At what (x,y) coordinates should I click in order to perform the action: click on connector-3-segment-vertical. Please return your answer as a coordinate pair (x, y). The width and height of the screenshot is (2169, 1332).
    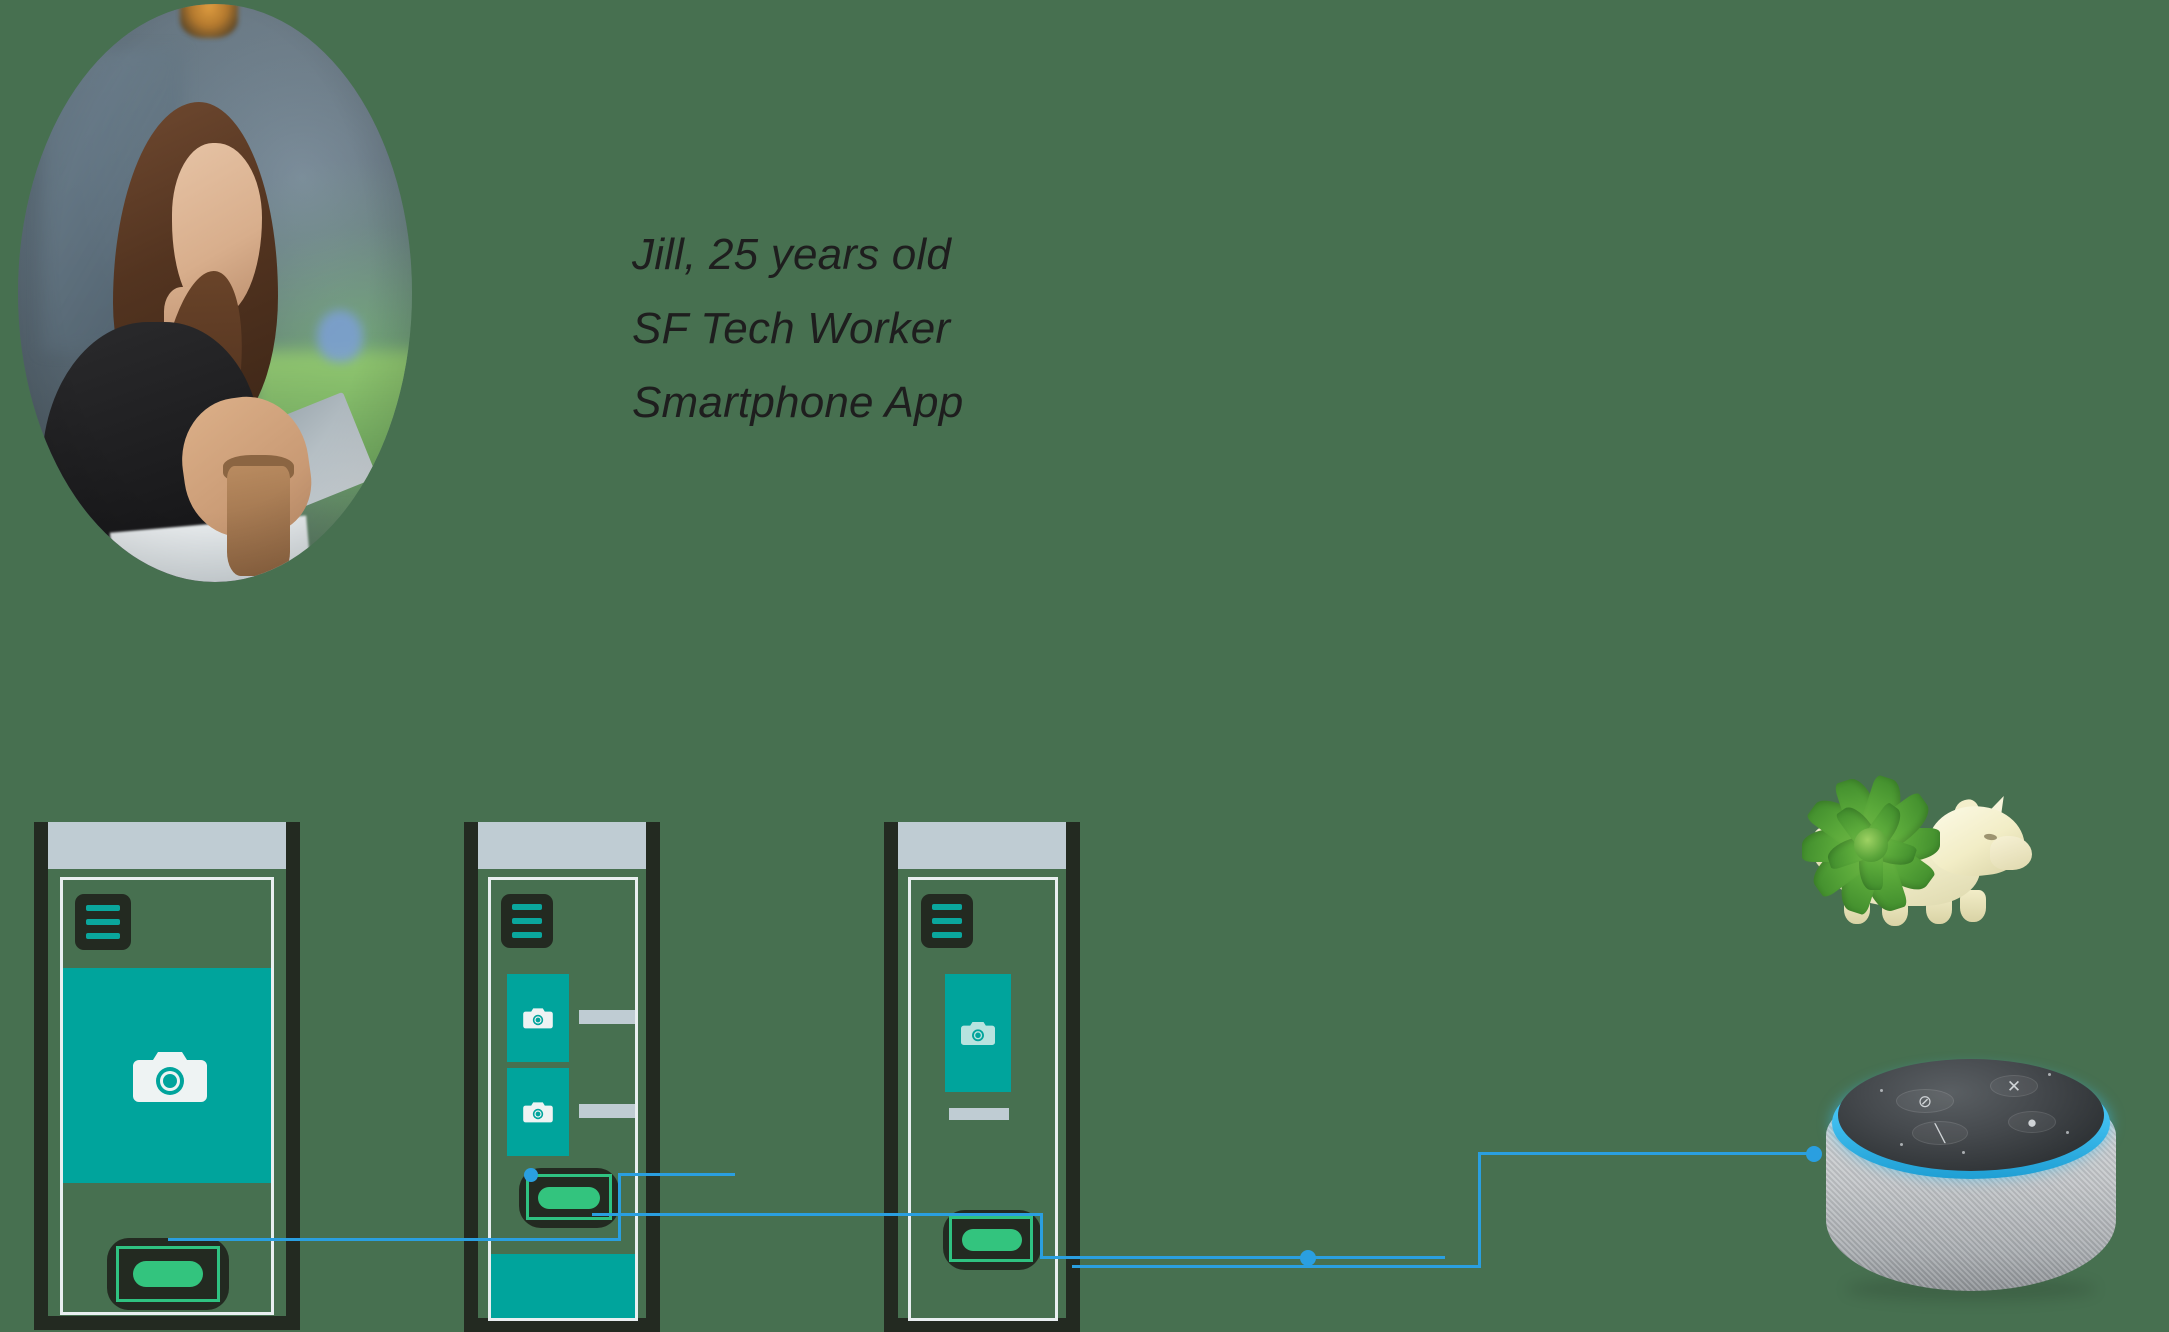
    Looking at the image, I should click on (1479, 1210).